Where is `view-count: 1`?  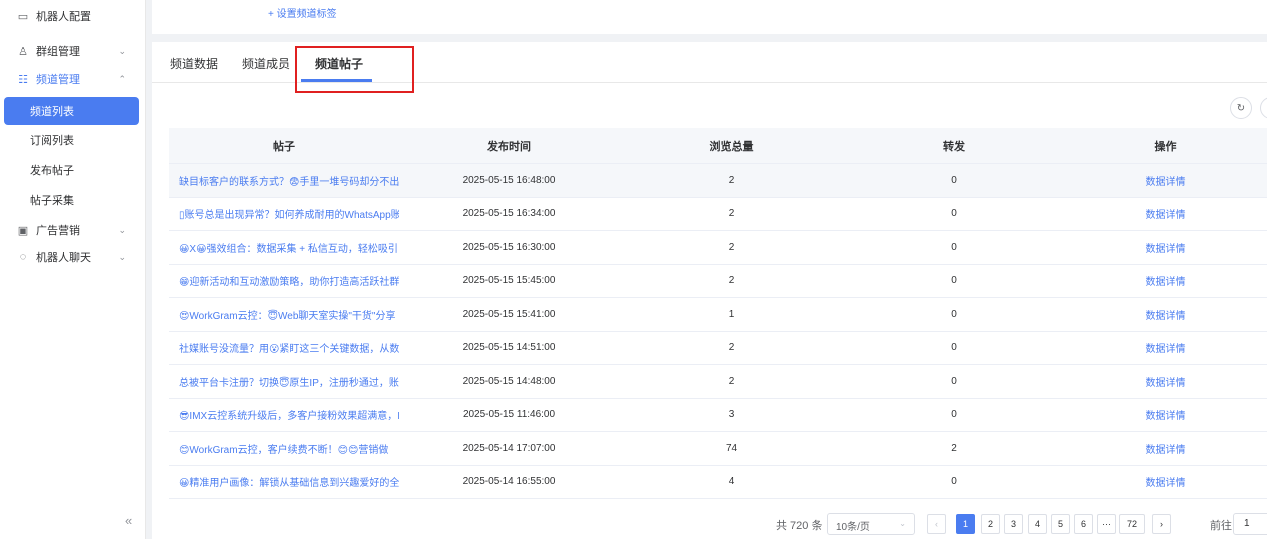 view-count: 1 is located at coordinates (731, 314).